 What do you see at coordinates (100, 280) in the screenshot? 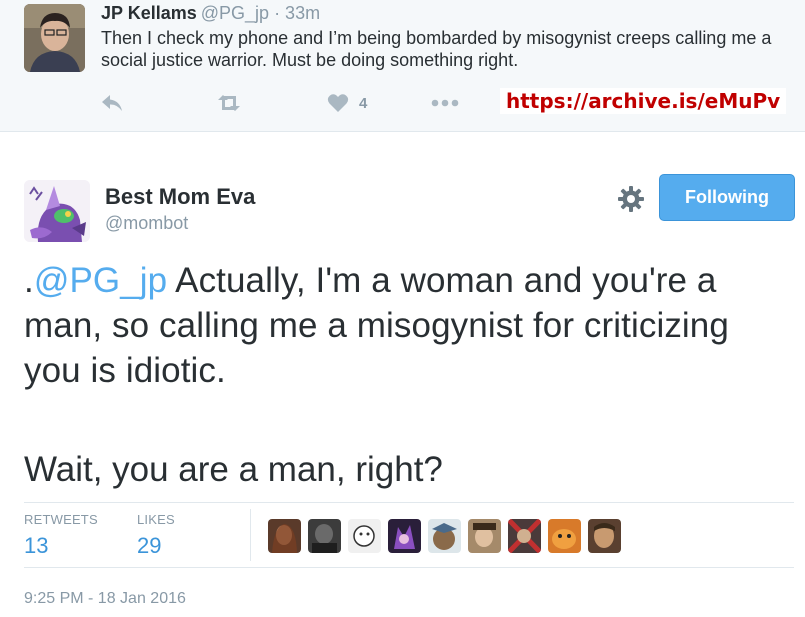
I see `mention-link: @PG_jp` at bounding box center [100, 280].